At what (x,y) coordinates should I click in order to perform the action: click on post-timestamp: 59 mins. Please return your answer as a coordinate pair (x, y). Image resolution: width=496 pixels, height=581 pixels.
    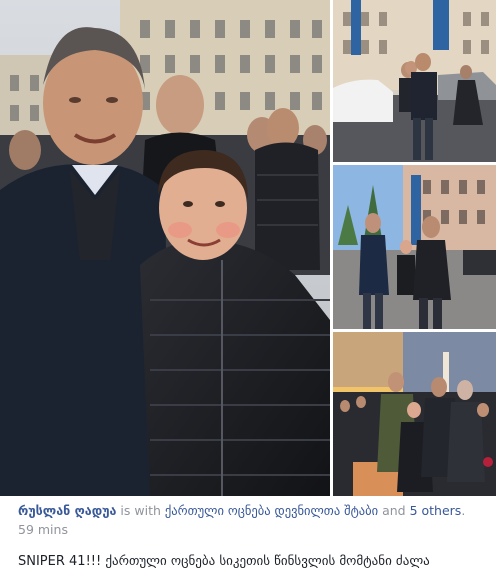
    Looking at the image, I should click on (43, 530).